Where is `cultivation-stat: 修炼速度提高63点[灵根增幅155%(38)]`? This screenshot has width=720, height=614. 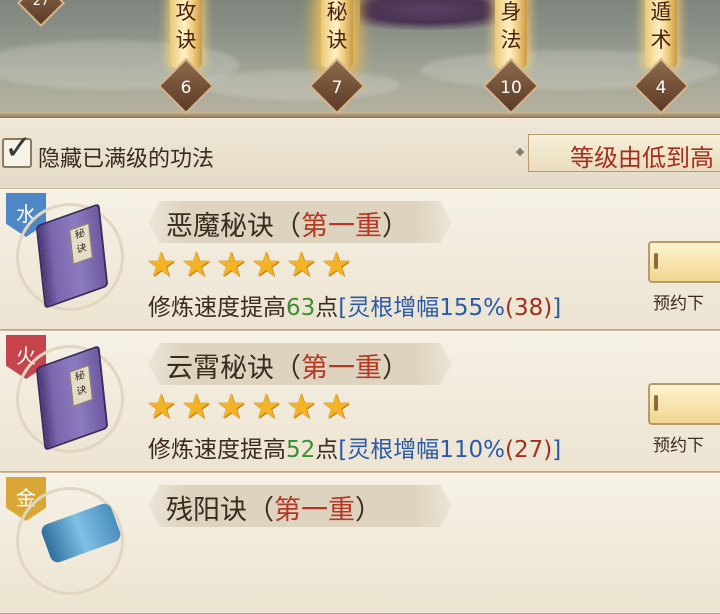 cultivation-stat: 修炼速度提高63点[灵根增幅155%(38)] is located at coordinates (354, 305).